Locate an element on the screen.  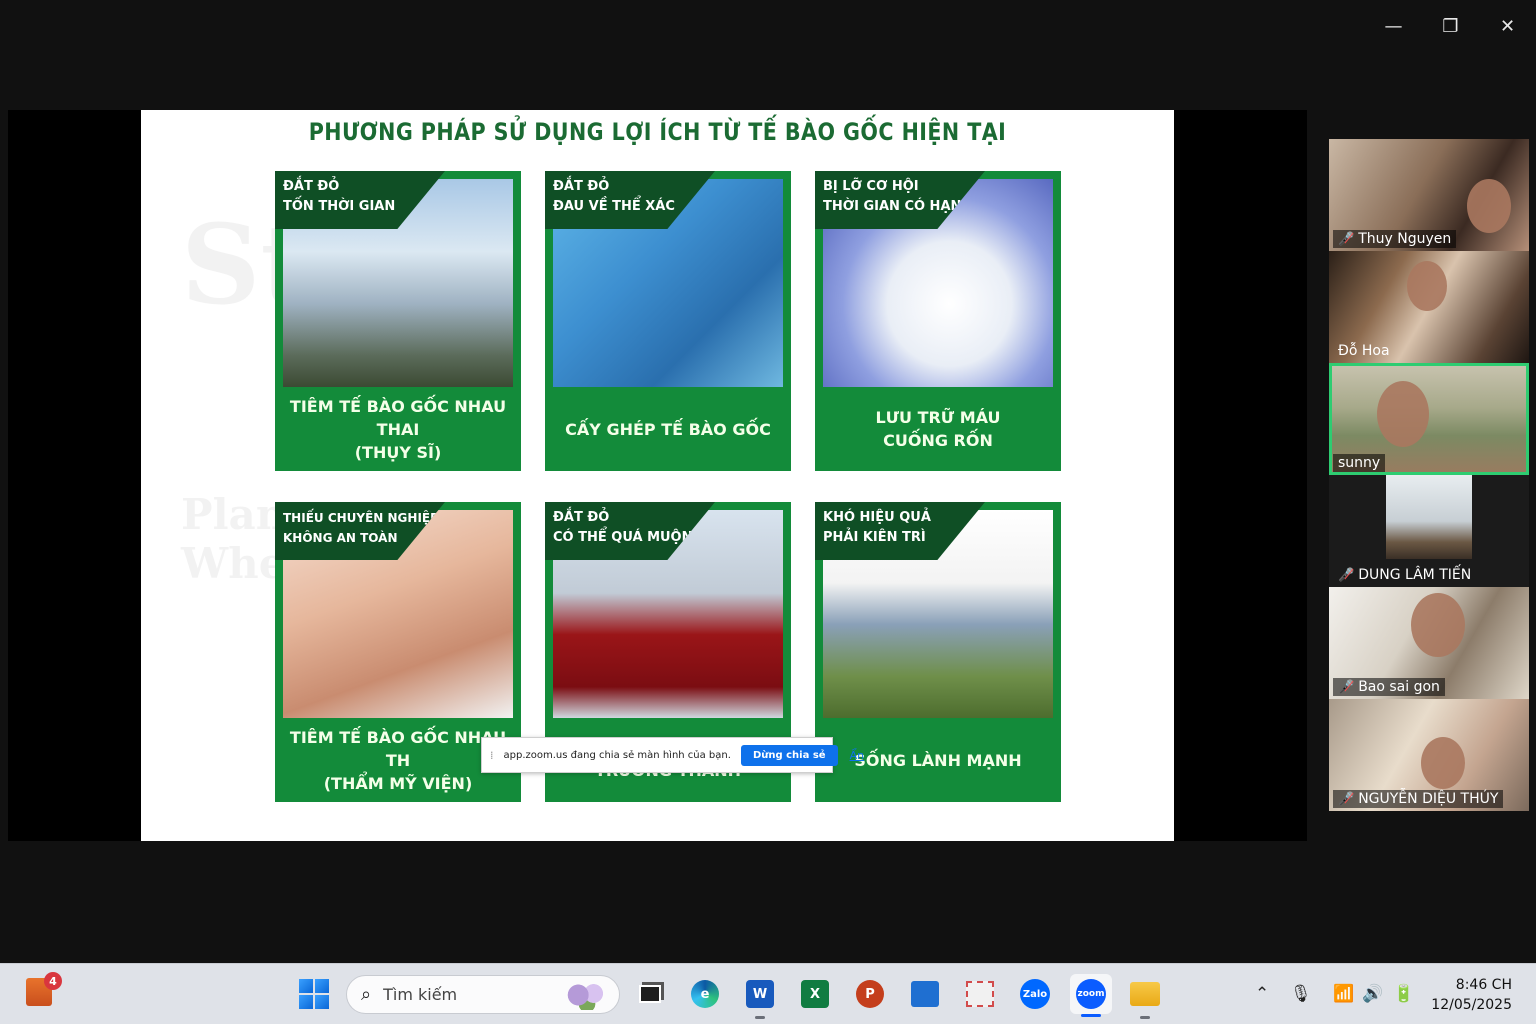
participant-tile-active-speaker: sunny is located at coordinates (1429, 419).